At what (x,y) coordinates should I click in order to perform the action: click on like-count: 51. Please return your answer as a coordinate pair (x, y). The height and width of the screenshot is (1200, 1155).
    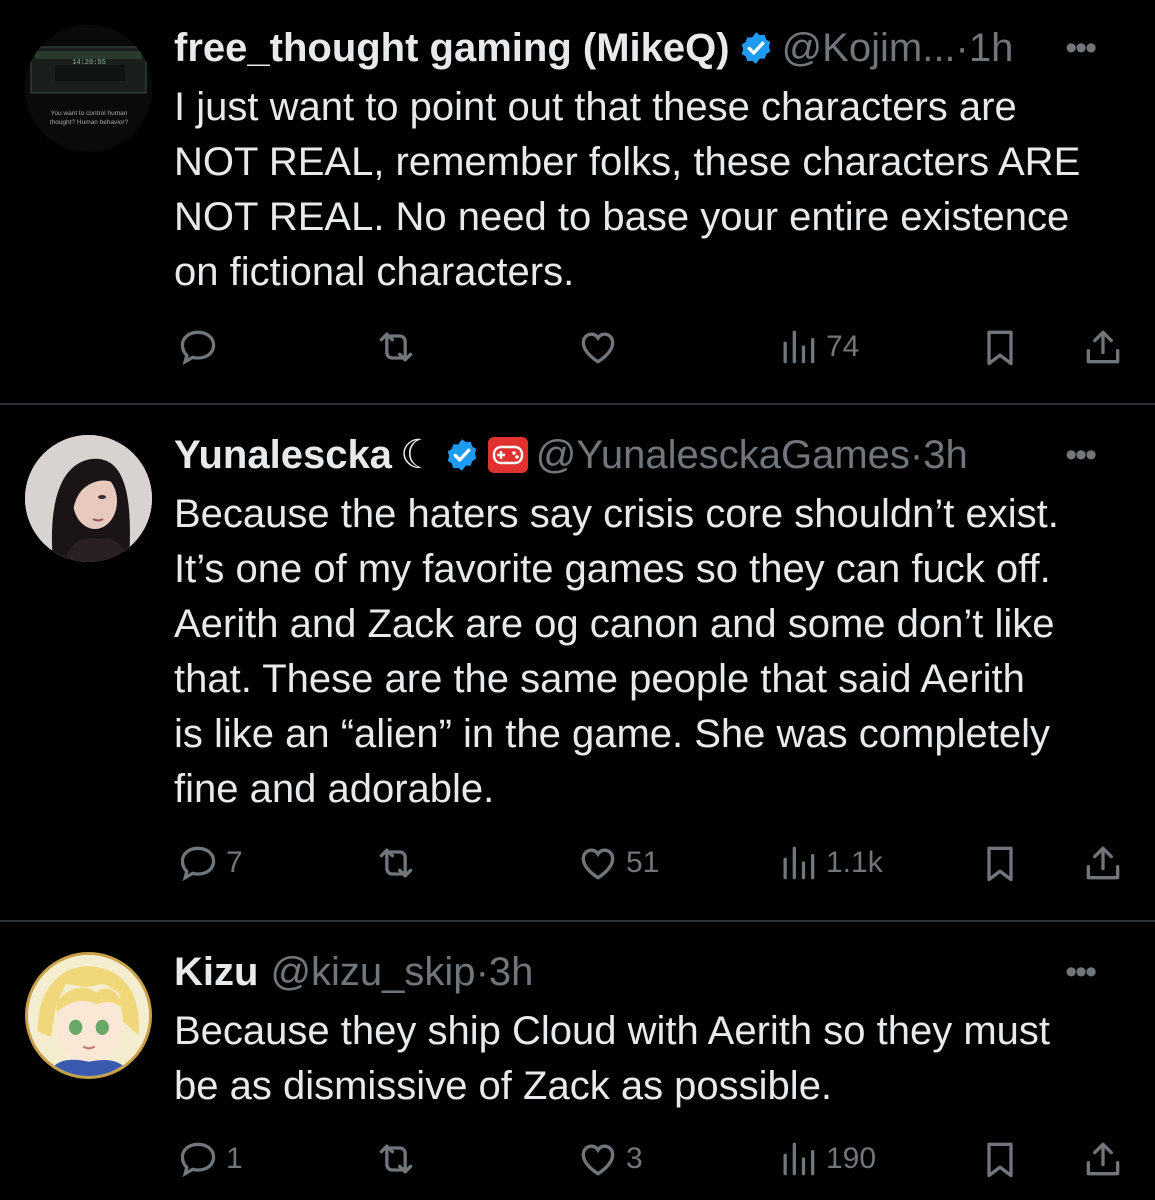
    Looking at the image, I should click on (643, 862).